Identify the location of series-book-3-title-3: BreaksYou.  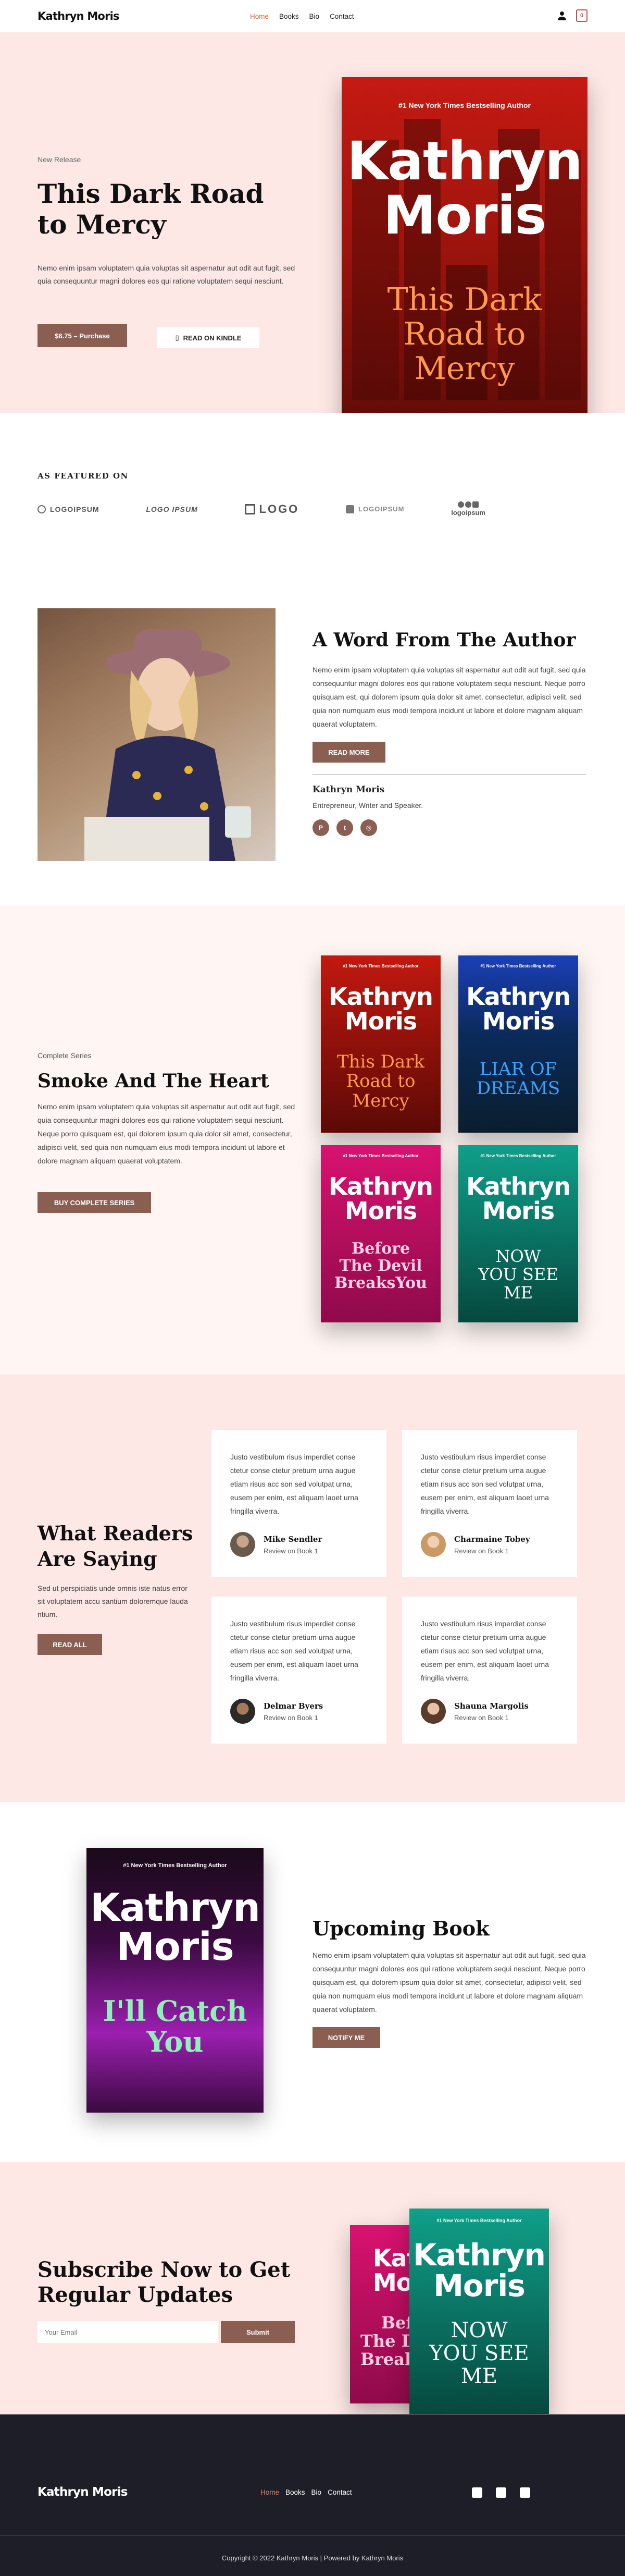
(380, 1283).